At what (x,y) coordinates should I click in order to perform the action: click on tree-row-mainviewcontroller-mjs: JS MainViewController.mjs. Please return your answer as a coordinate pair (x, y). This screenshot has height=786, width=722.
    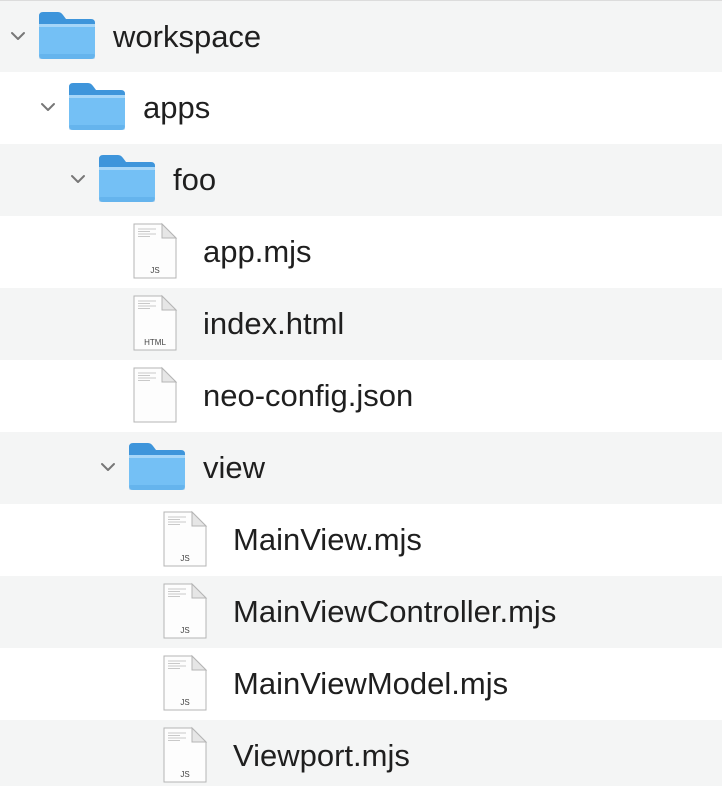
    Looking at the image, I should click on (361, 612).